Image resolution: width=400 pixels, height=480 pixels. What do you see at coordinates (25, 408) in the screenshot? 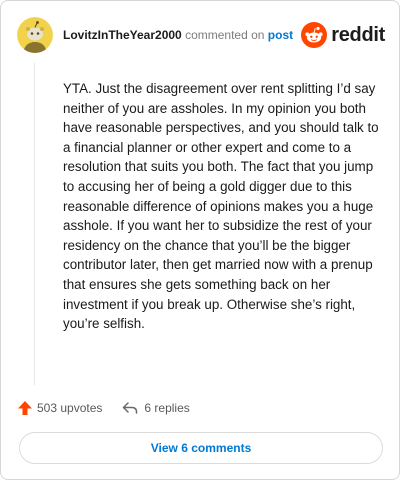
I see `upvote-arrow-icon` at bounding box center [25, 408].